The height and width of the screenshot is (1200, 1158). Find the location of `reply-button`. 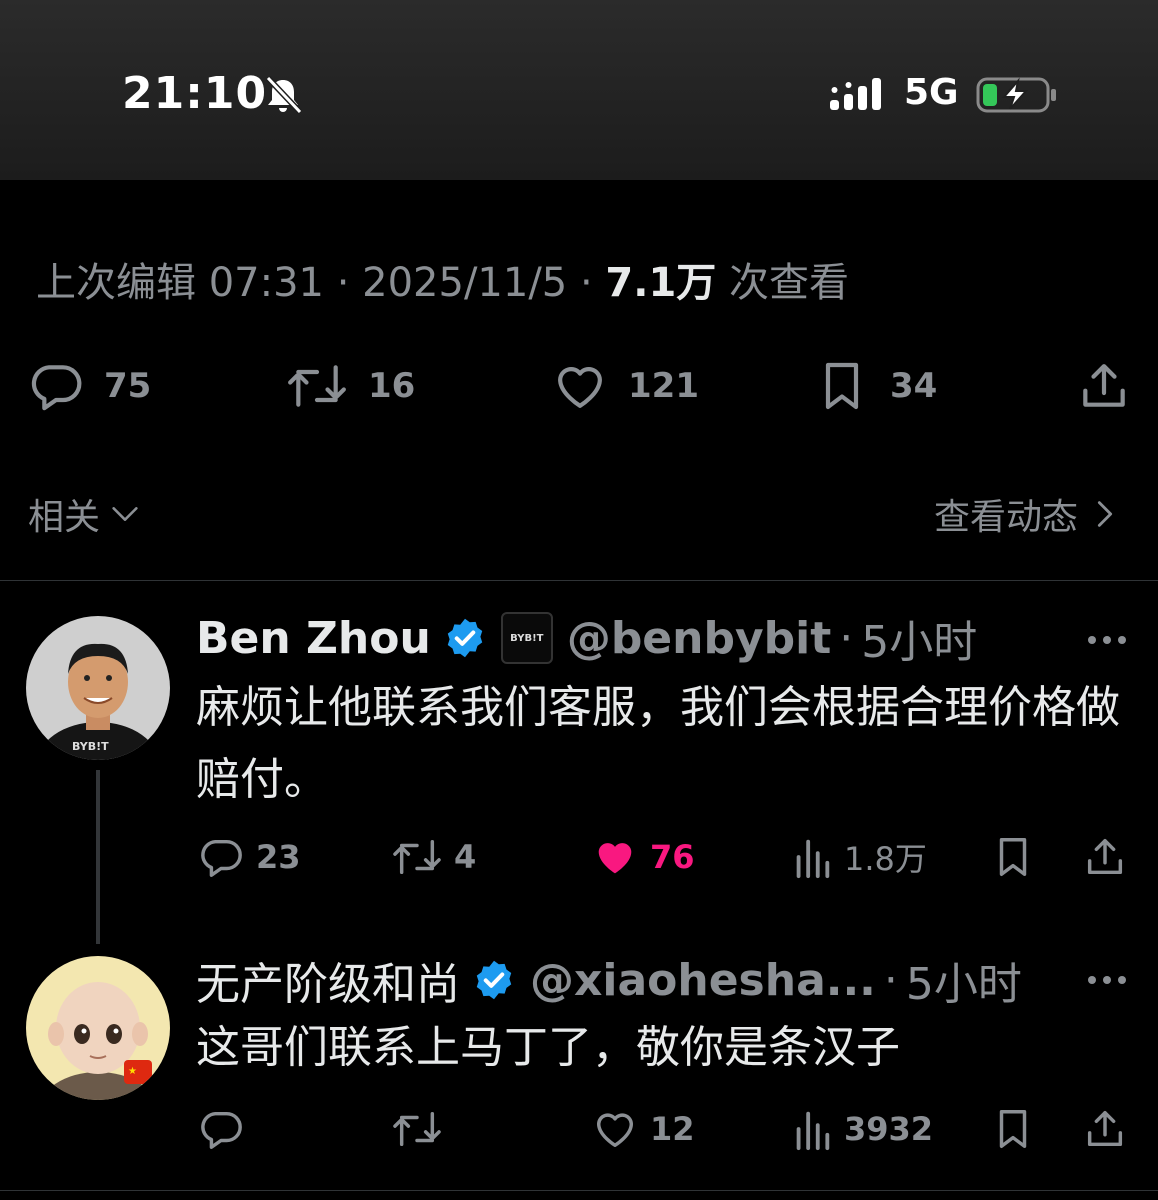

reply-button is located at coordinates (221, 1129).